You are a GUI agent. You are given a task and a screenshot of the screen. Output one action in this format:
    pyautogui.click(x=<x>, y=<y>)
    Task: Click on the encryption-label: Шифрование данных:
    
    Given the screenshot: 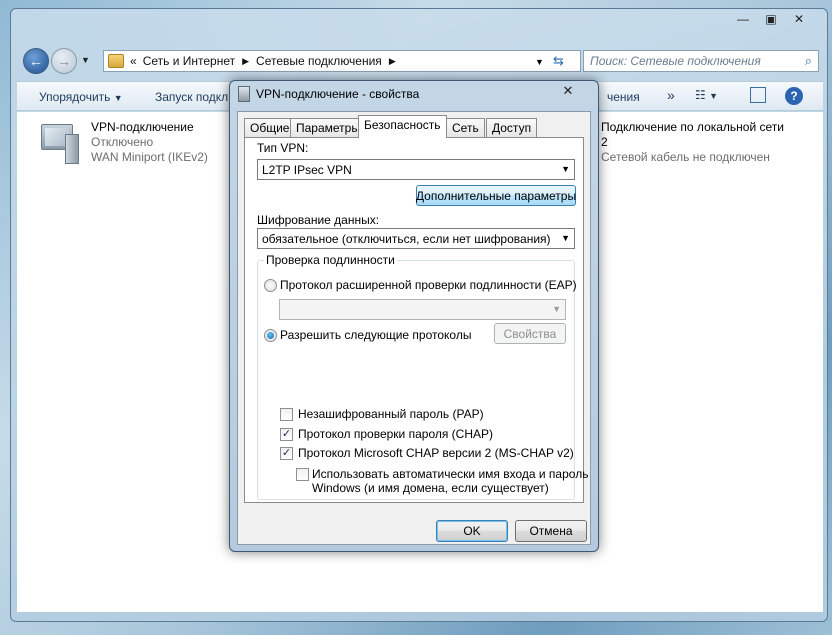 What is the action you would take?
    pyautogui.click(x=318, y=220)
    